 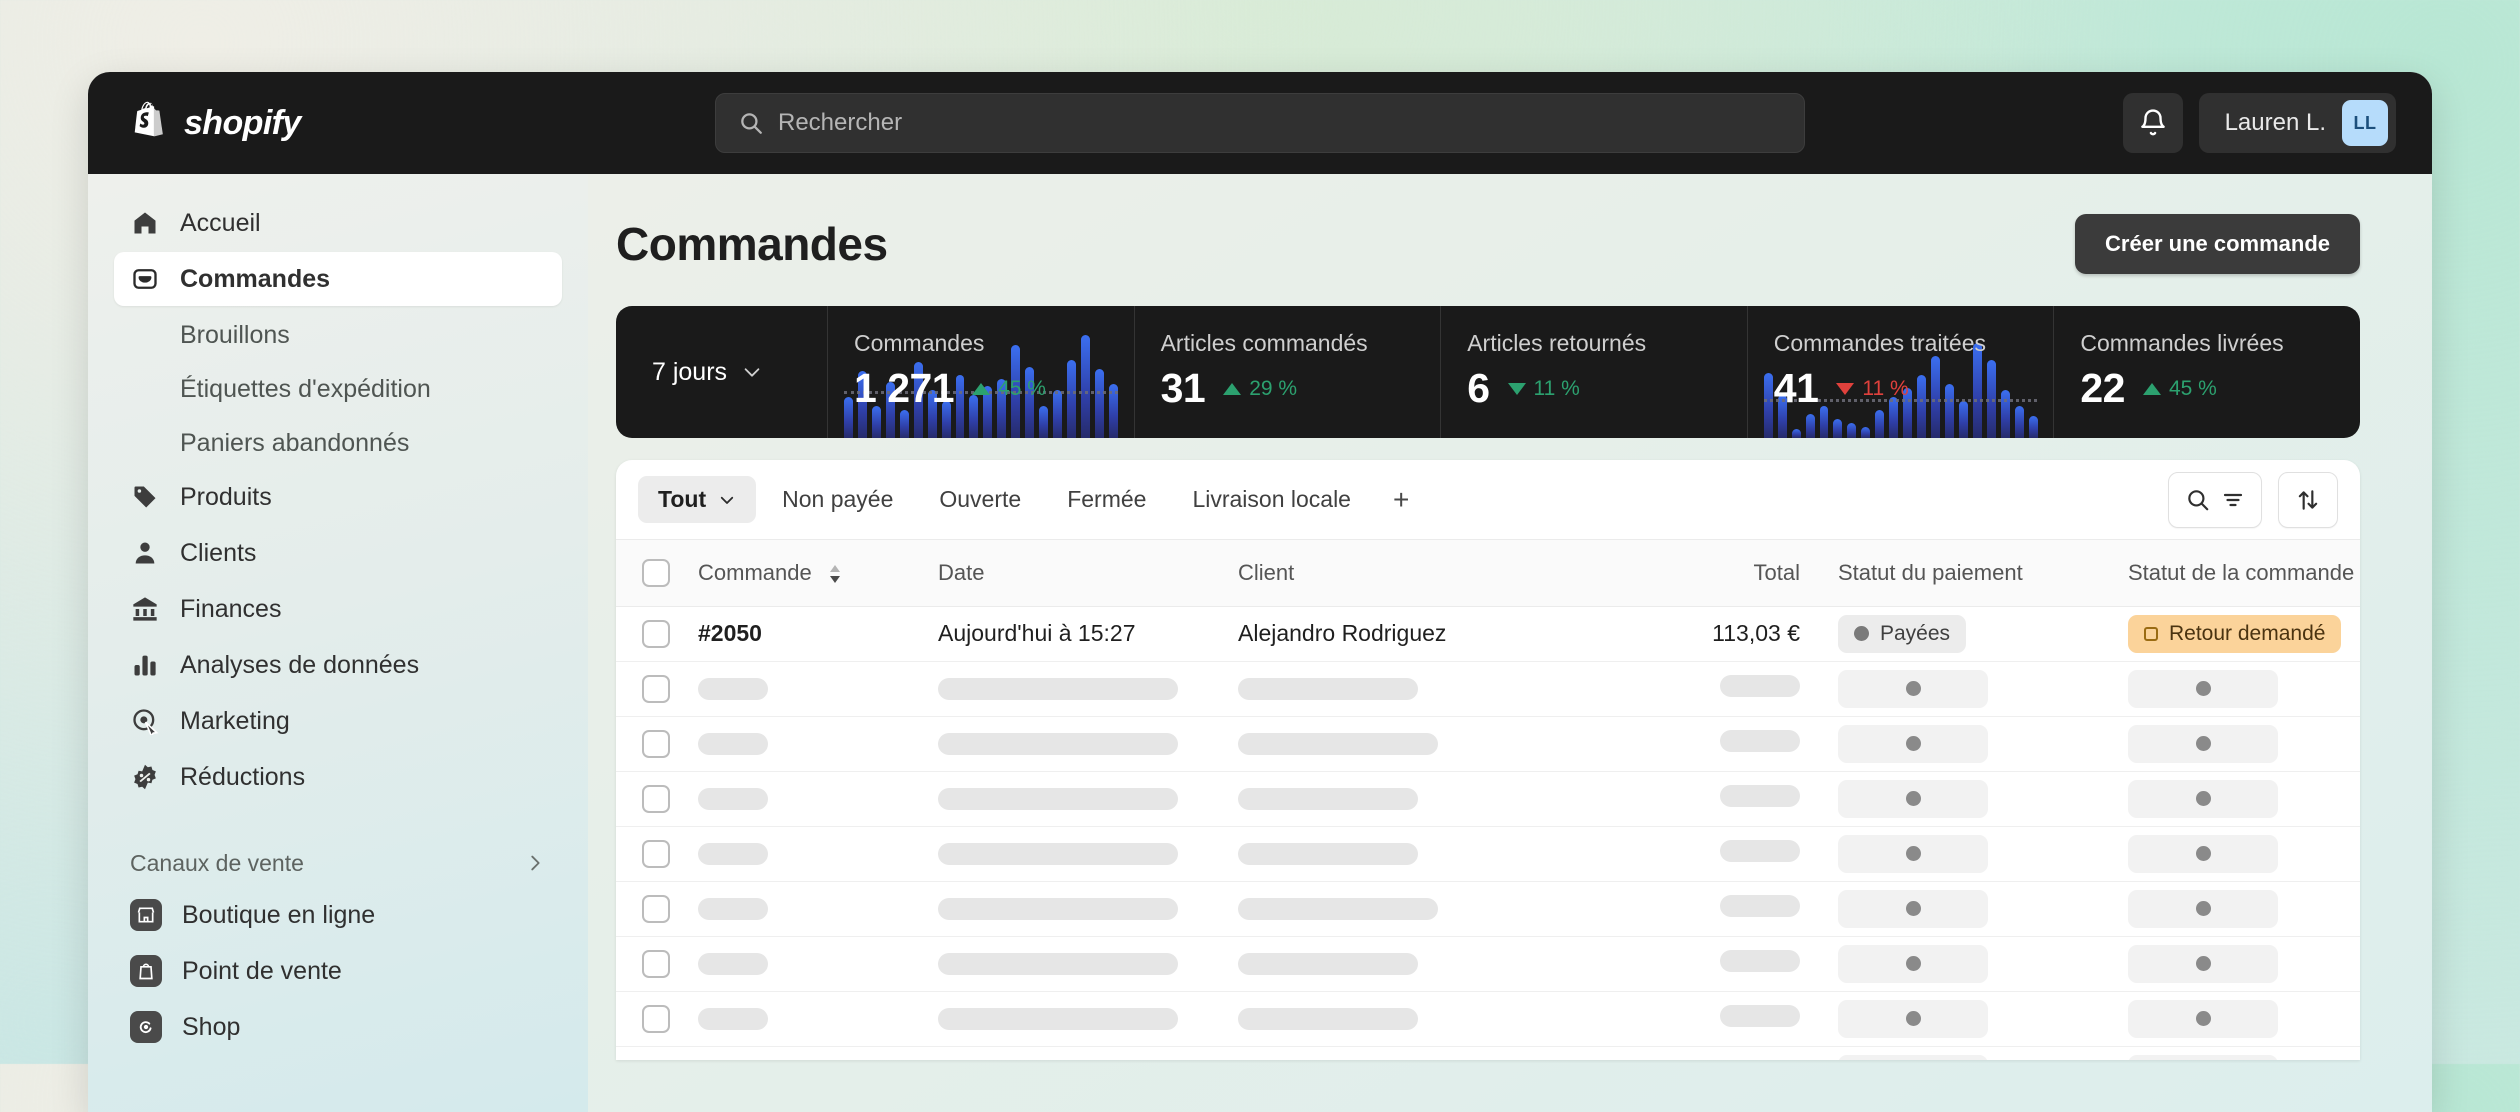 I want to click on period-selector: 7 jours, so click(x=722, y=372).